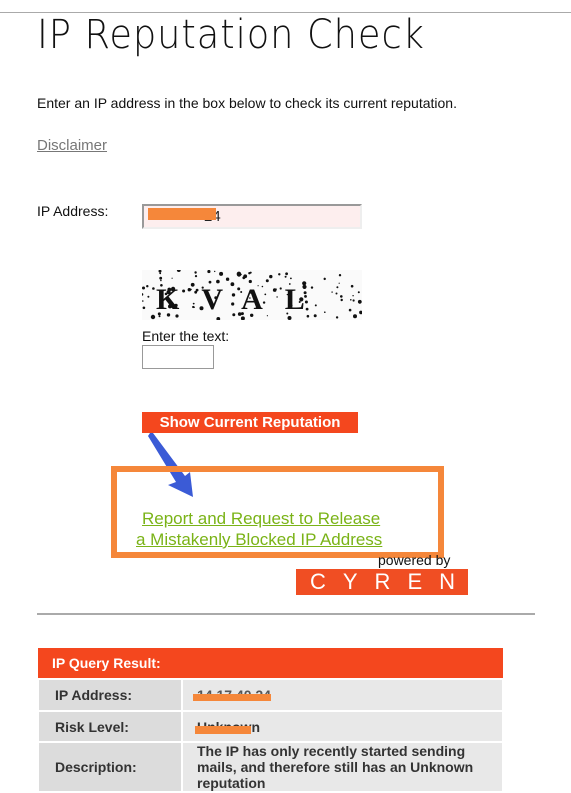 This screenshot has height=793, width=571. I want to click on result-header: IP Query Result:, so click(270, 663).